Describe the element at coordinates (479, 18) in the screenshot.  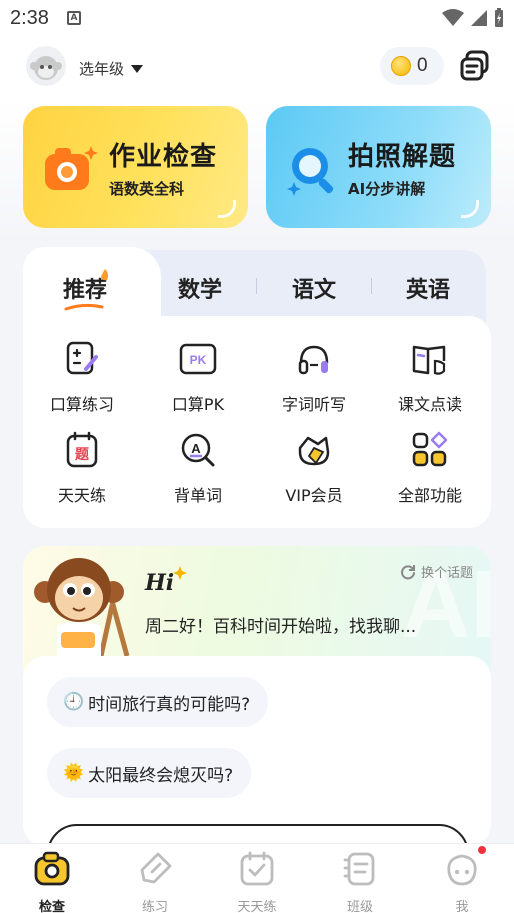
I see `signal-icon` at that location.